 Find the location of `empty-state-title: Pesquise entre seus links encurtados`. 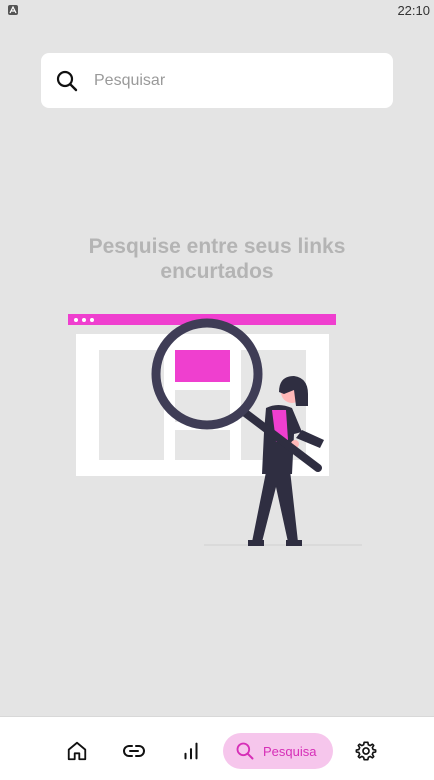

empty-state-title: Pesquise entre seus links encurtados is located at coordinates (217, 259).